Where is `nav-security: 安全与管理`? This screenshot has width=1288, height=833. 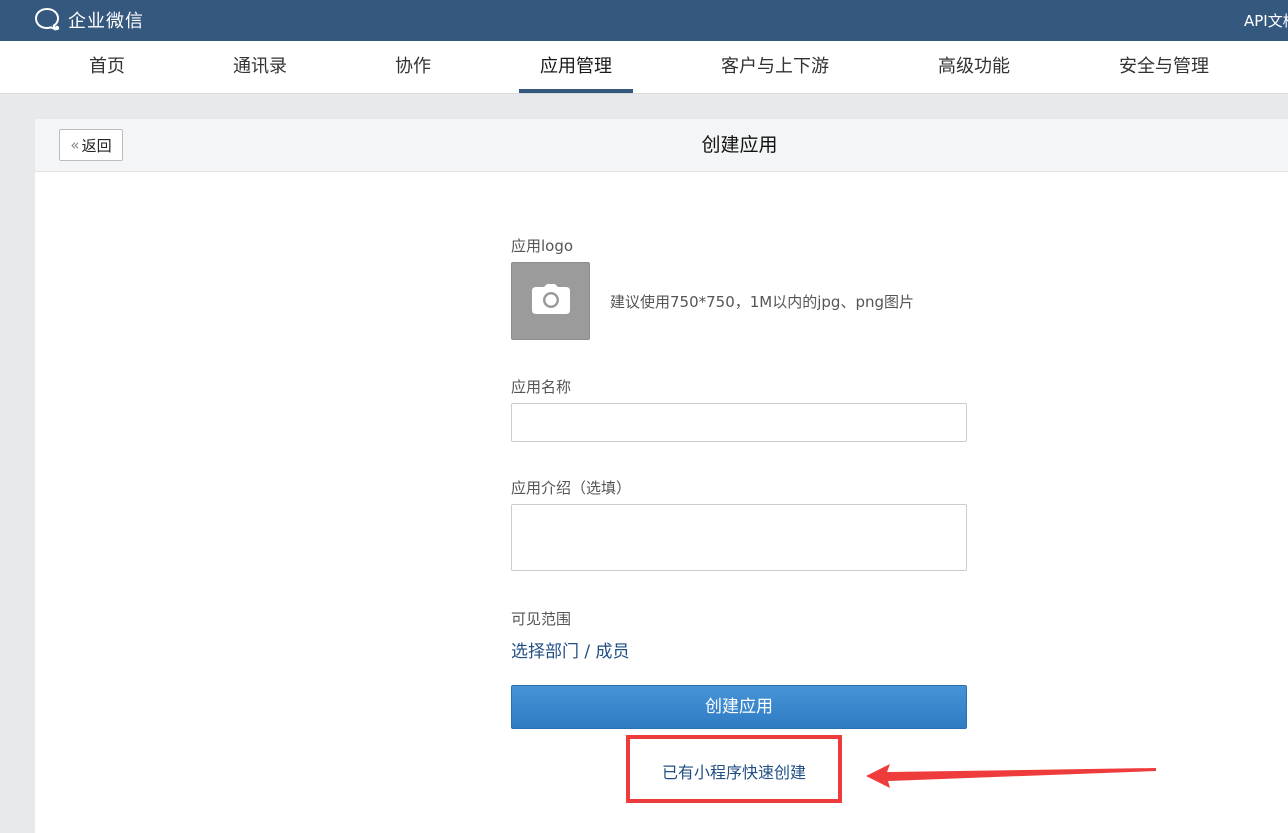 nav-security: 安全与管理 is located at coordinates (1164, 67).